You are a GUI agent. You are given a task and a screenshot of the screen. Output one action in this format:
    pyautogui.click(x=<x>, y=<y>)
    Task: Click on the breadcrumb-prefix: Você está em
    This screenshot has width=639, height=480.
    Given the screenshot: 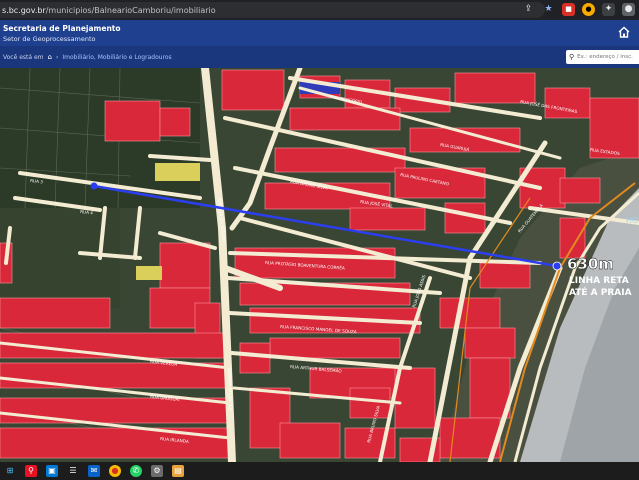 What is the action you would take?
    pyautogui.click(x=23, y=57)
    